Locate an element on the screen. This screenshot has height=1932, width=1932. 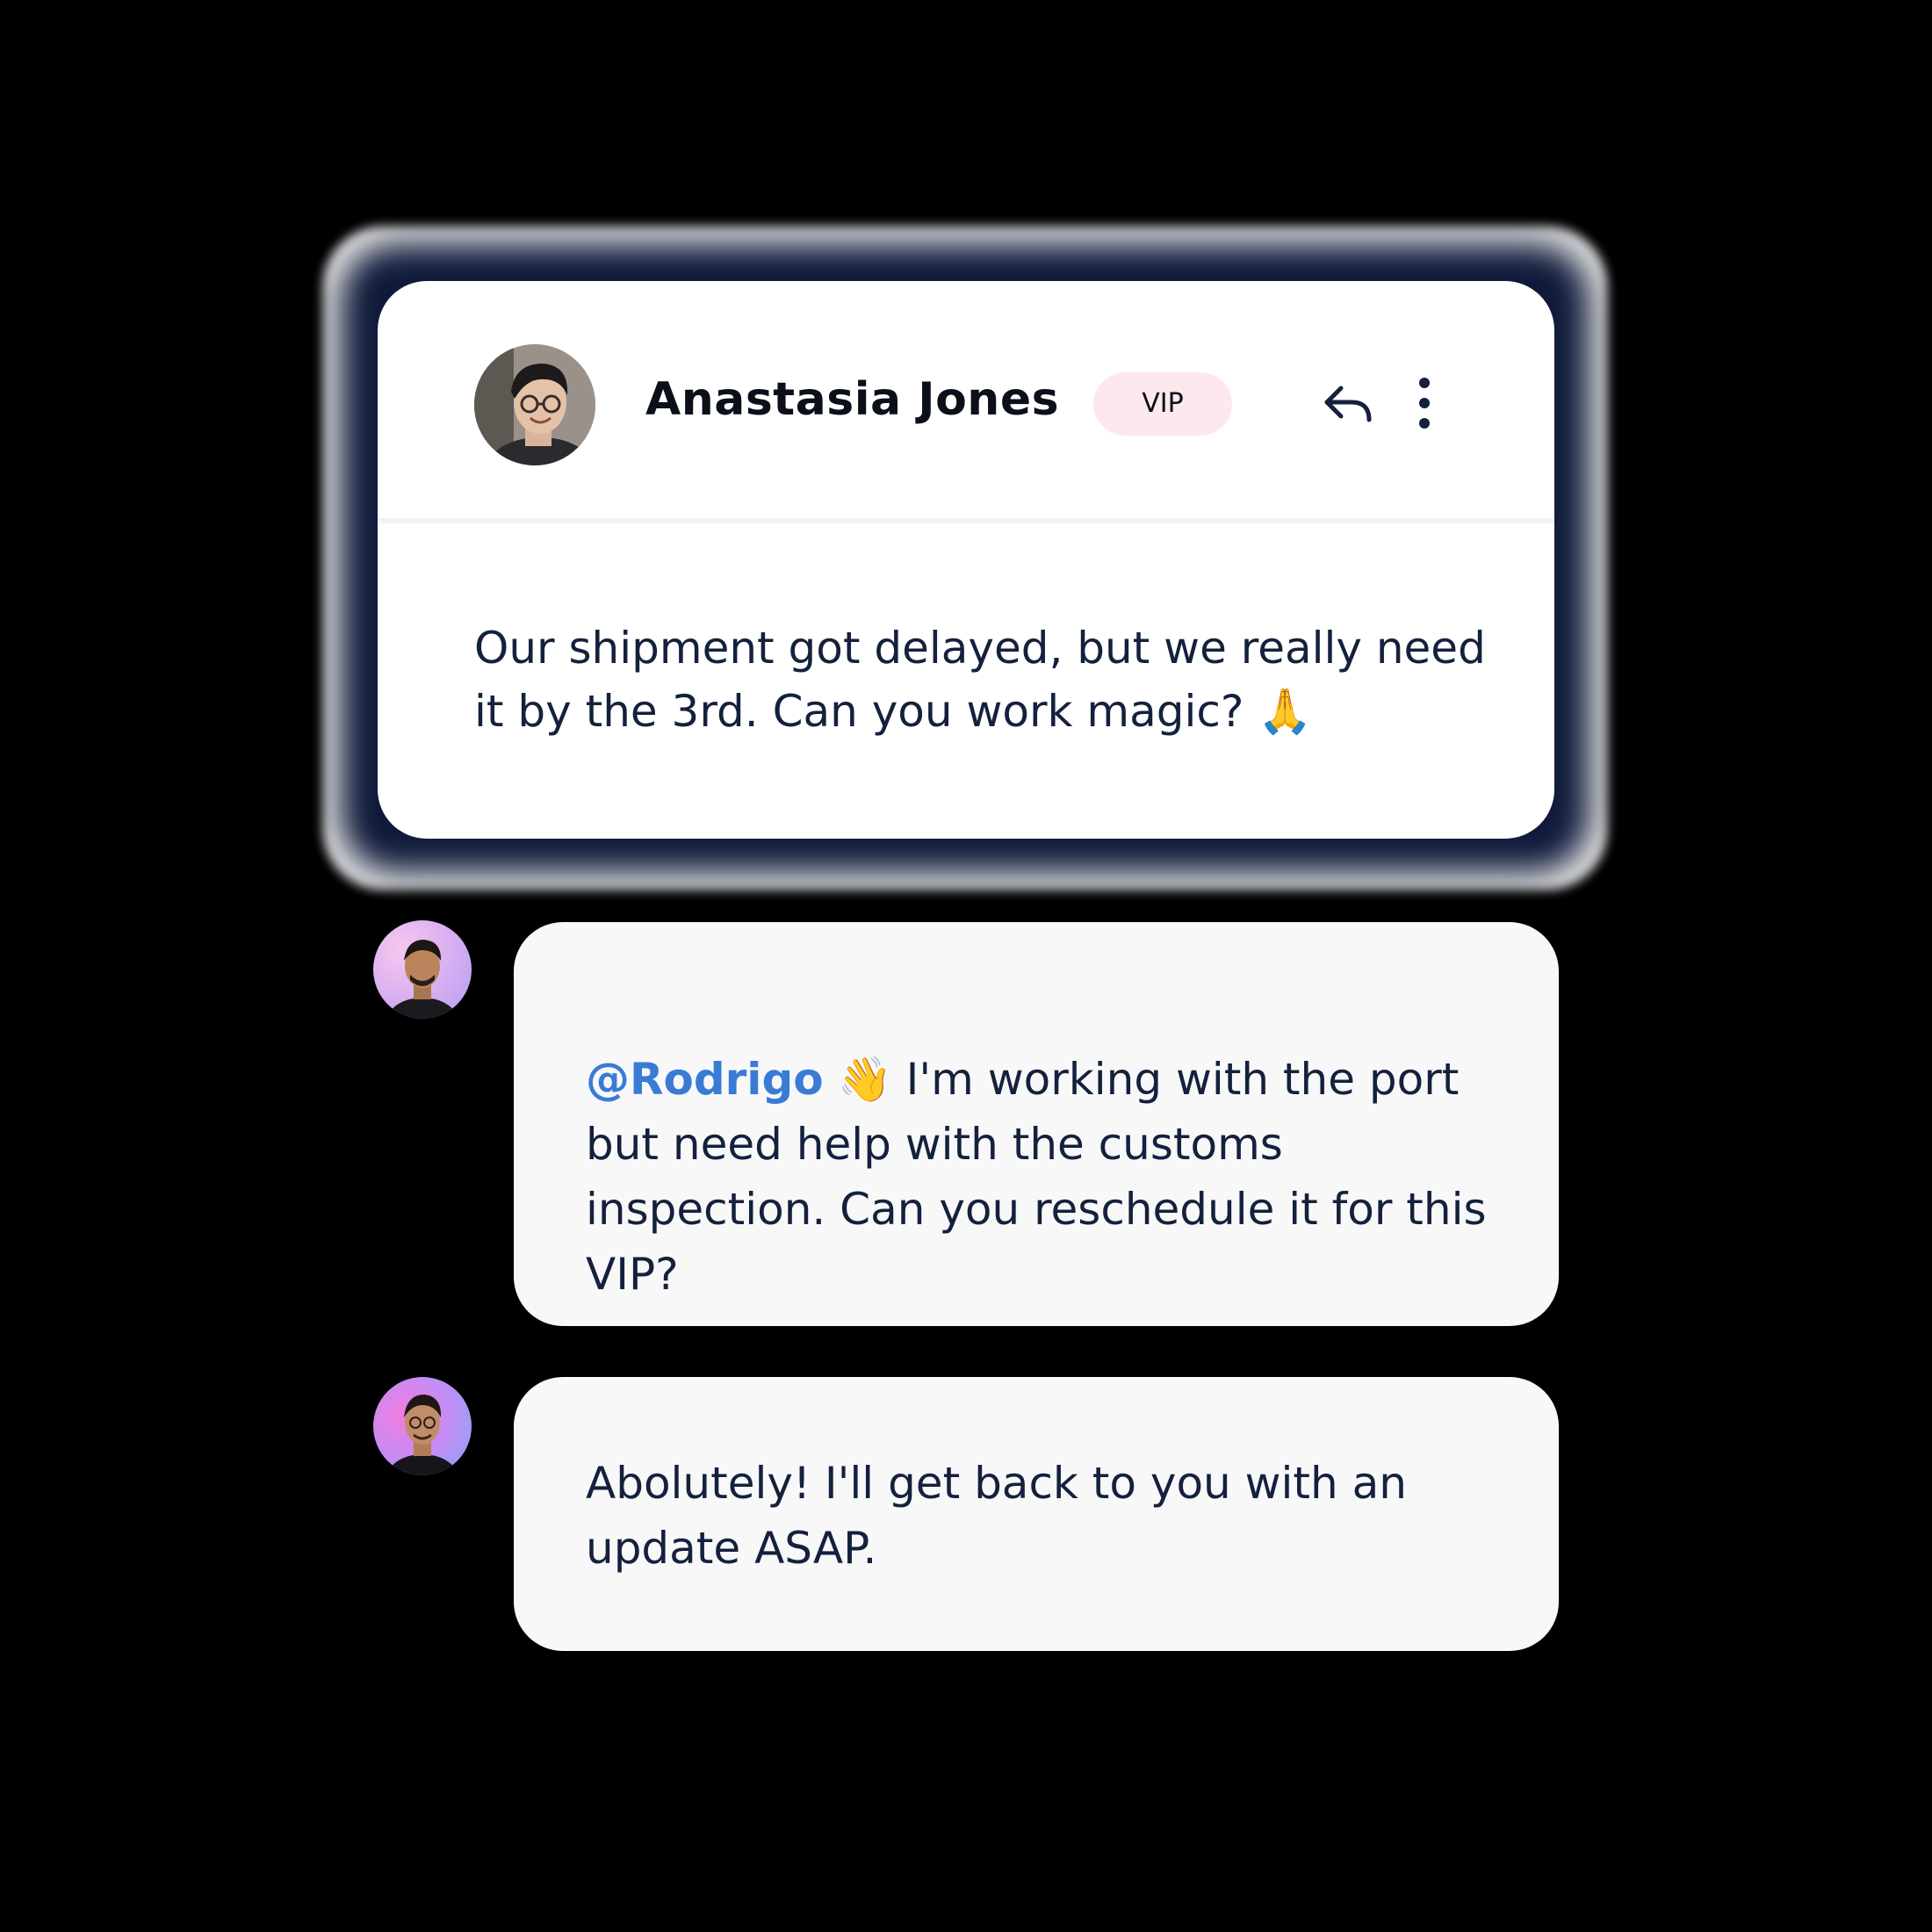
mention-link: @Rodrigo is located at coordinates (705, 1079).